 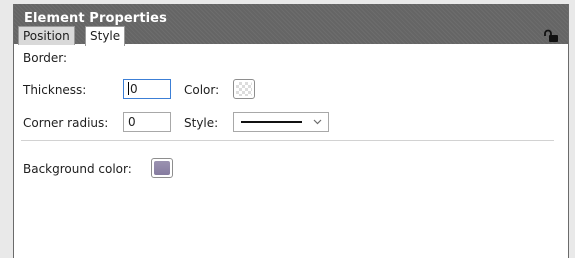 What do you see at coordinates (147, 89) in the screenshot?
I see `thickness-input: 0` at bounding box center [147, 89].